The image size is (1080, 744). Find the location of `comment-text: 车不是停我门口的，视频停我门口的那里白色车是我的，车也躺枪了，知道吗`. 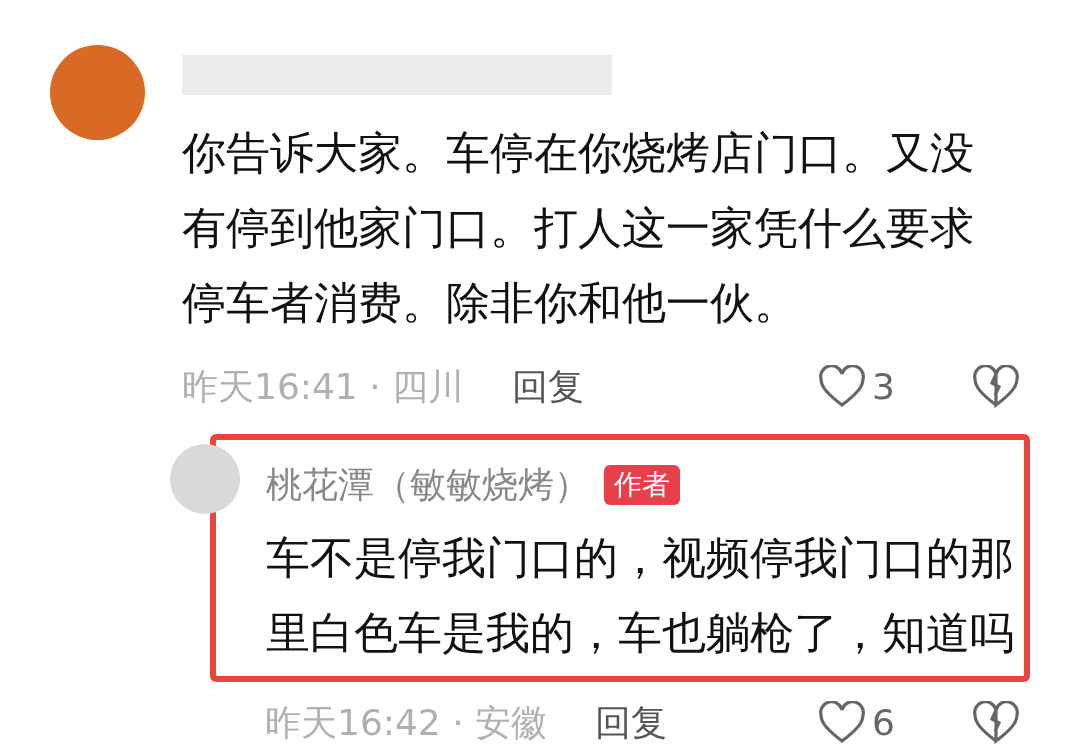

comment-text: 车不是停我门口的，视频停我门口的那里白色车是我的，车也躺枪了，知道吗 is located at coordinates (640, 595).